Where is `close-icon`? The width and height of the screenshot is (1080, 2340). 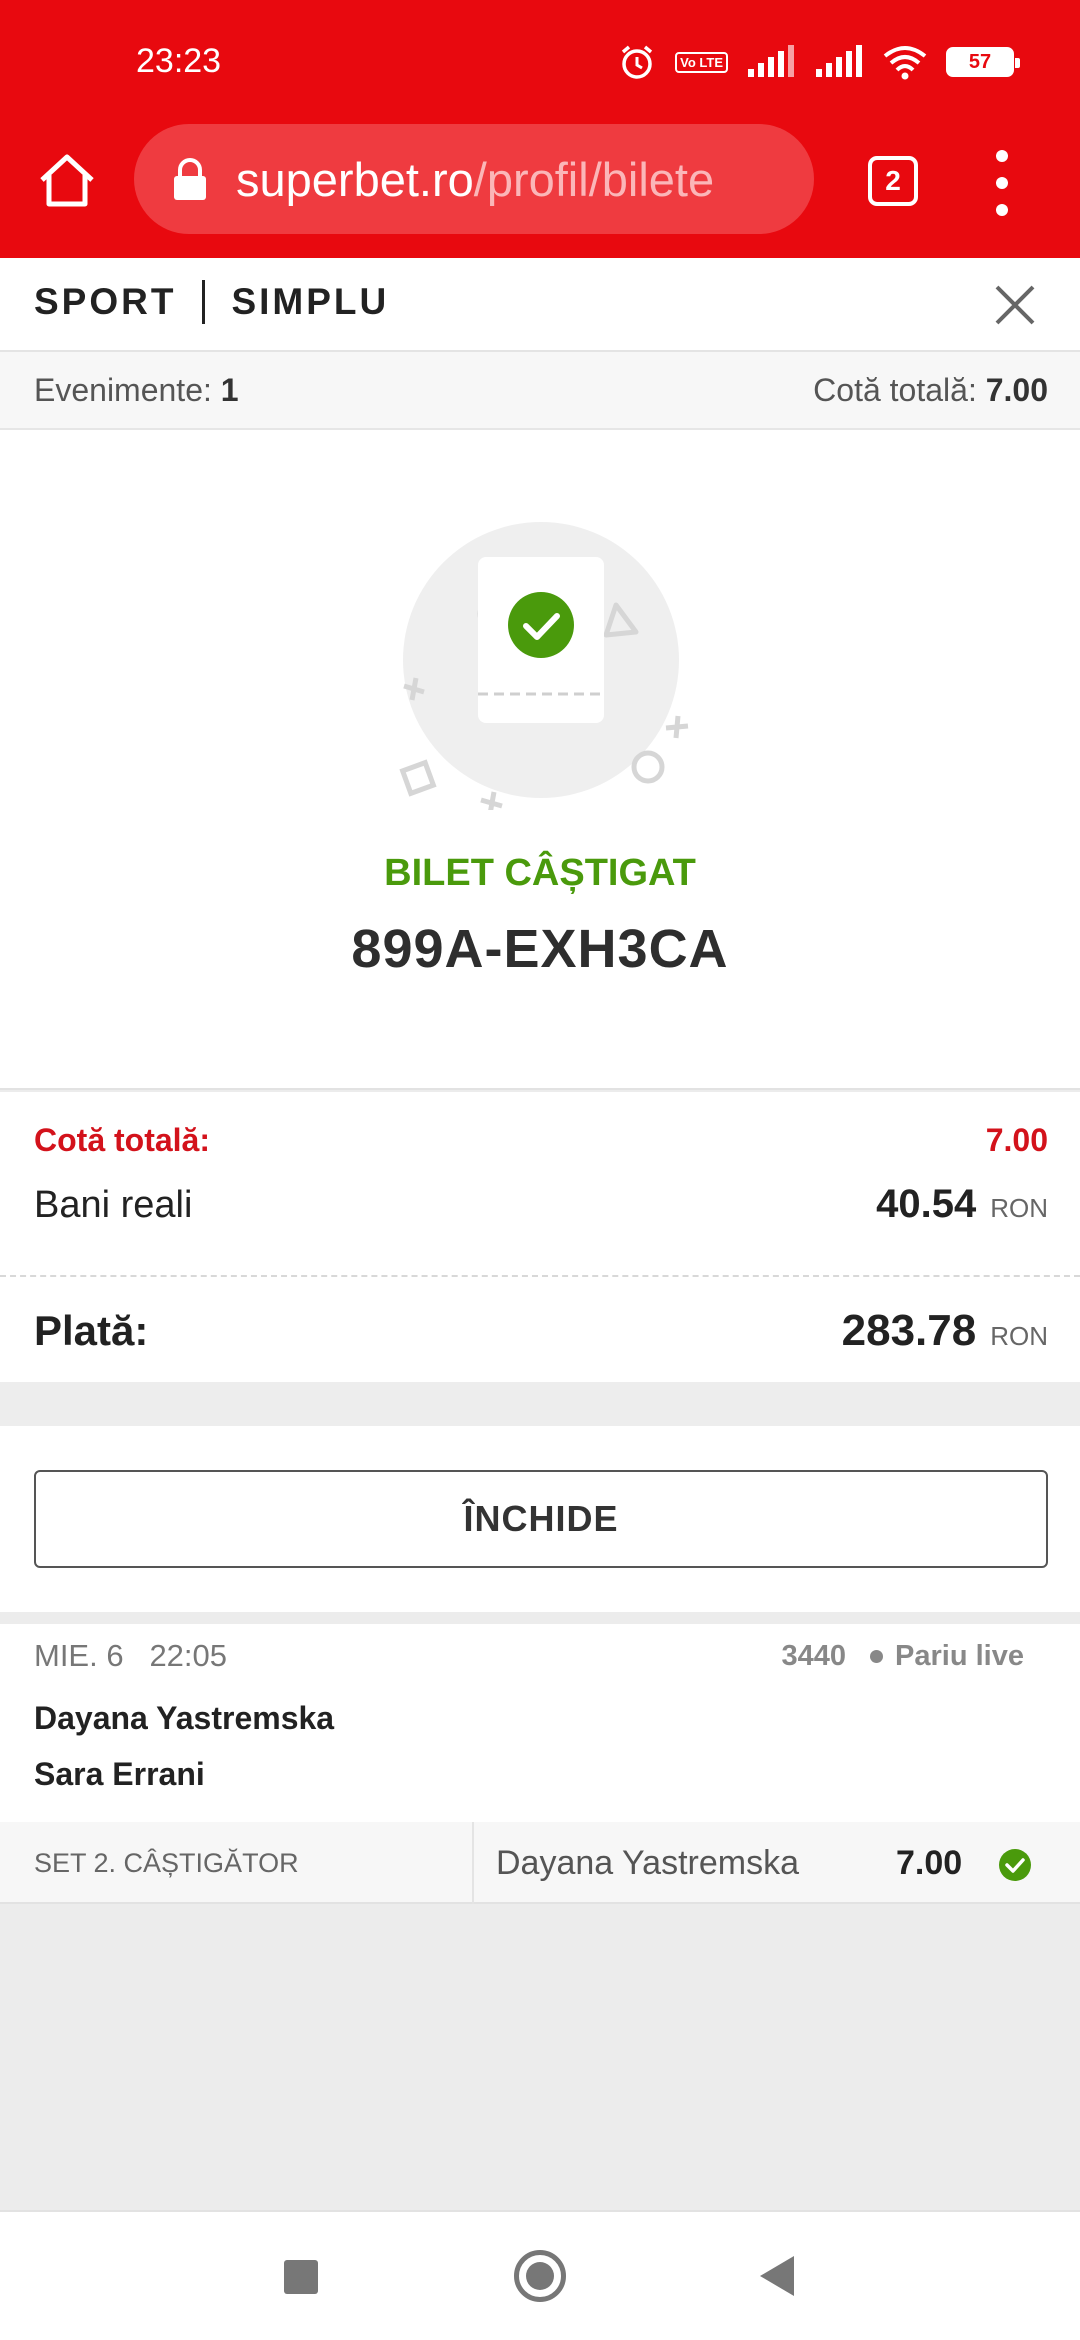
close-icon is located at coordinates (1015, 305).